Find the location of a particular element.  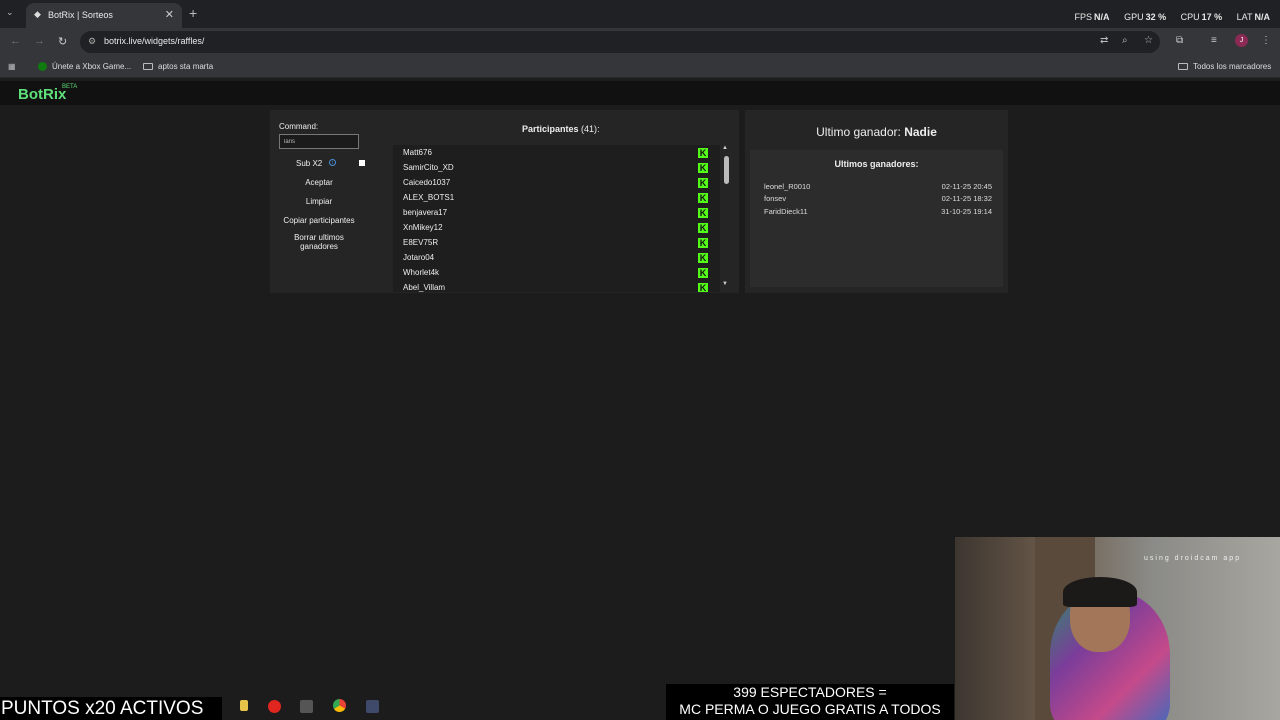

xbox-icon is located at coordinates (42, 66).